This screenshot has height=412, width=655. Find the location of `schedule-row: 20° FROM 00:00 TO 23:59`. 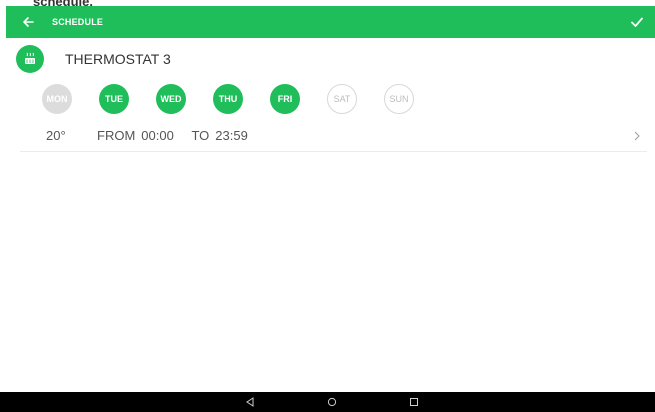

schedule-row: 20° FROM 00:00 TO 23:59 is located at coordinates (333, 136).